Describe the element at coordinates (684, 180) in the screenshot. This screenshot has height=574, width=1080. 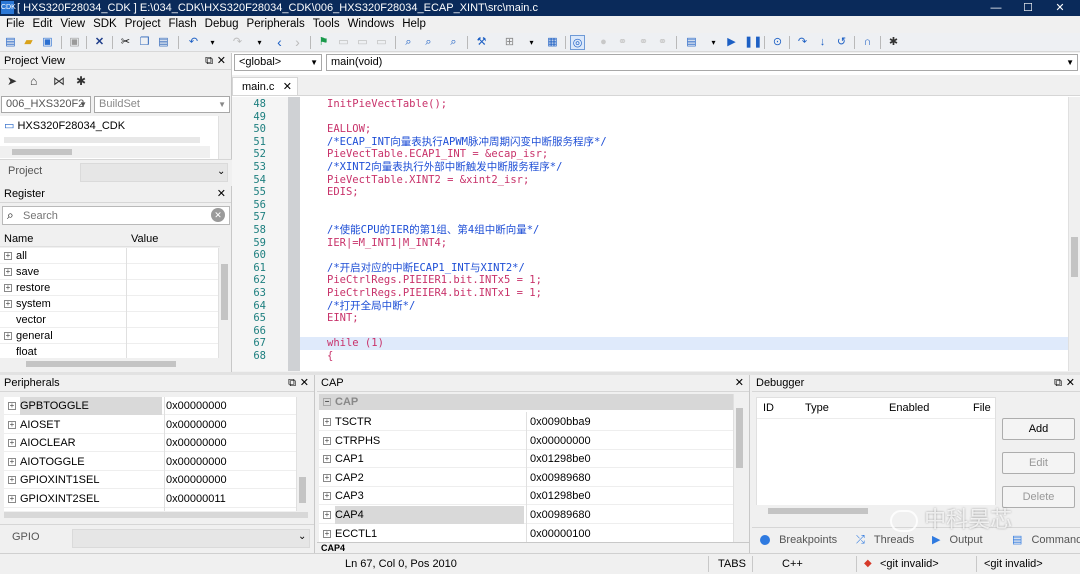
I see `code-line: PieVectTable.XINT2 = &xint2_isr;` at that location.